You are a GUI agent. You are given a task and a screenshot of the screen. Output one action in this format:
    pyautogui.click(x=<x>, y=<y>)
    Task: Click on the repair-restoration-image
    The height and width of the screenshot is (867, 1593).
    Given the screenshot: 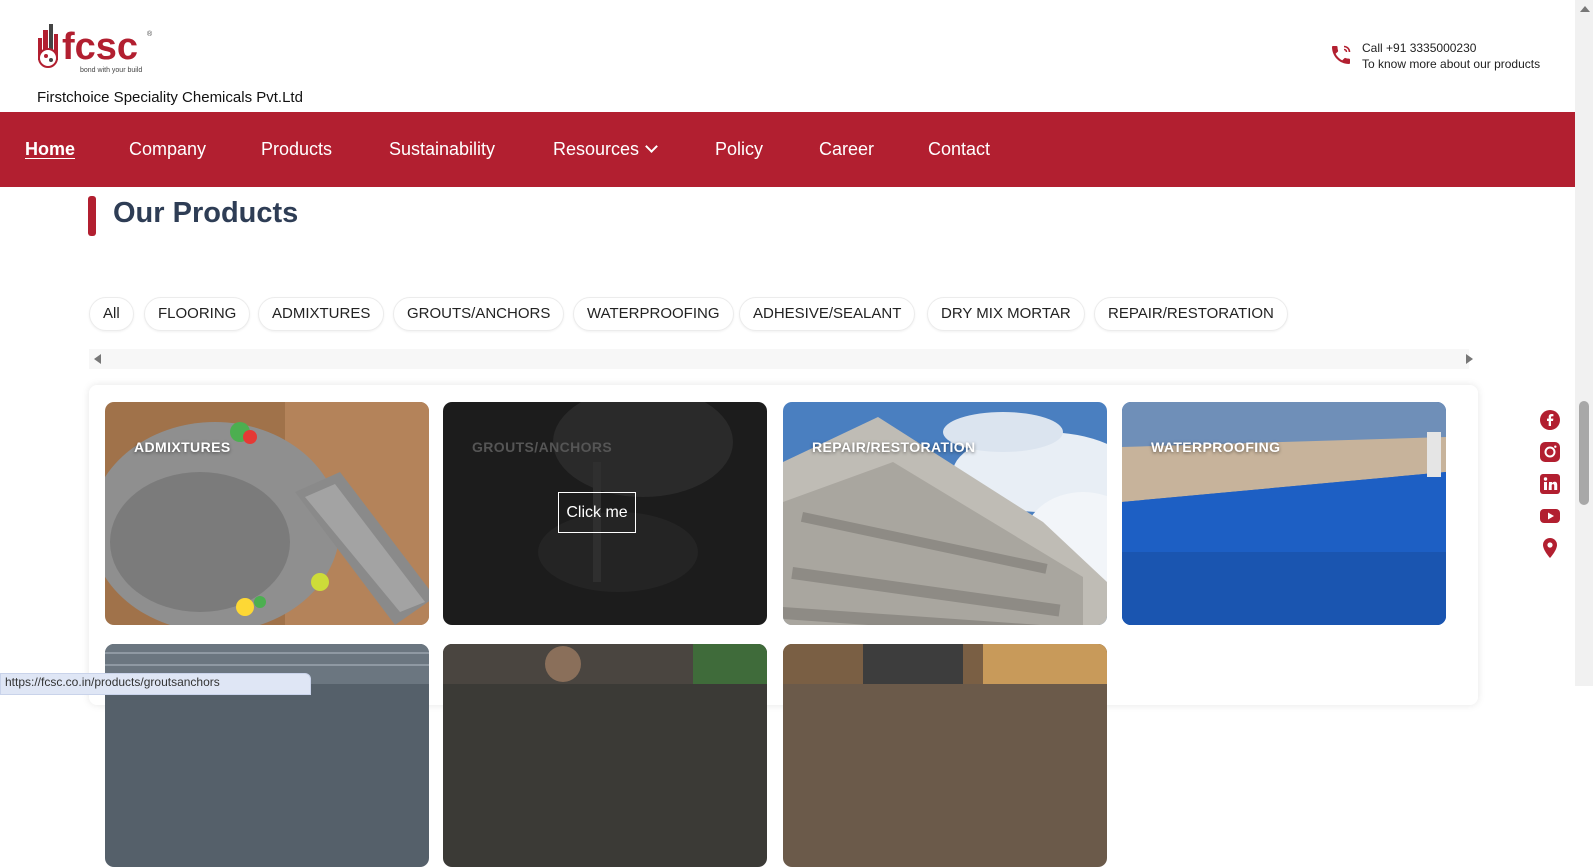 What is the action you would take?
    pyautogui.click(x=945, y=513)
    